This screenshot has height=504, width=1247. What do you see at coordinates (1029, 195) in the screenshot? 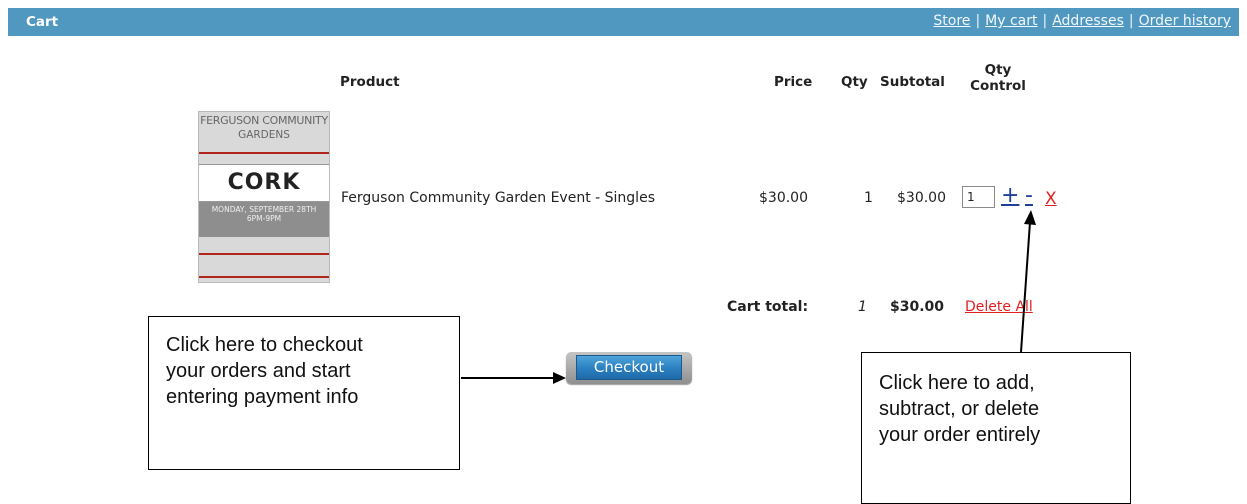
I see `subtract-quantity-button: -` at bounding box center [1029, 195].